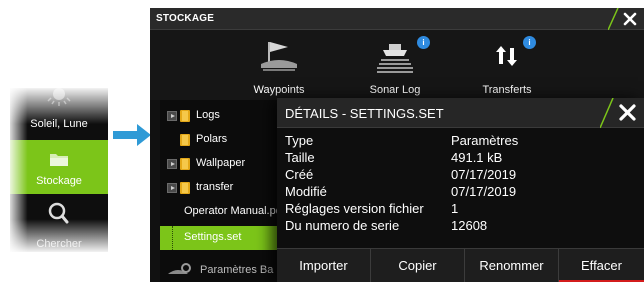 This screenshot has height=282, width=644. Describe the element at coordinates (354, 208) in the screenshot. I see `detail-key: Réglages version fichier` at that location.